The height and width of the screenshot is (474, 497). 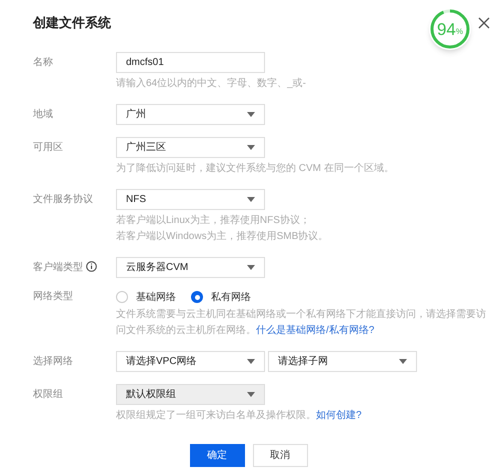 I want to click on dropdown: 广州三区, so click(x=190, y=147).